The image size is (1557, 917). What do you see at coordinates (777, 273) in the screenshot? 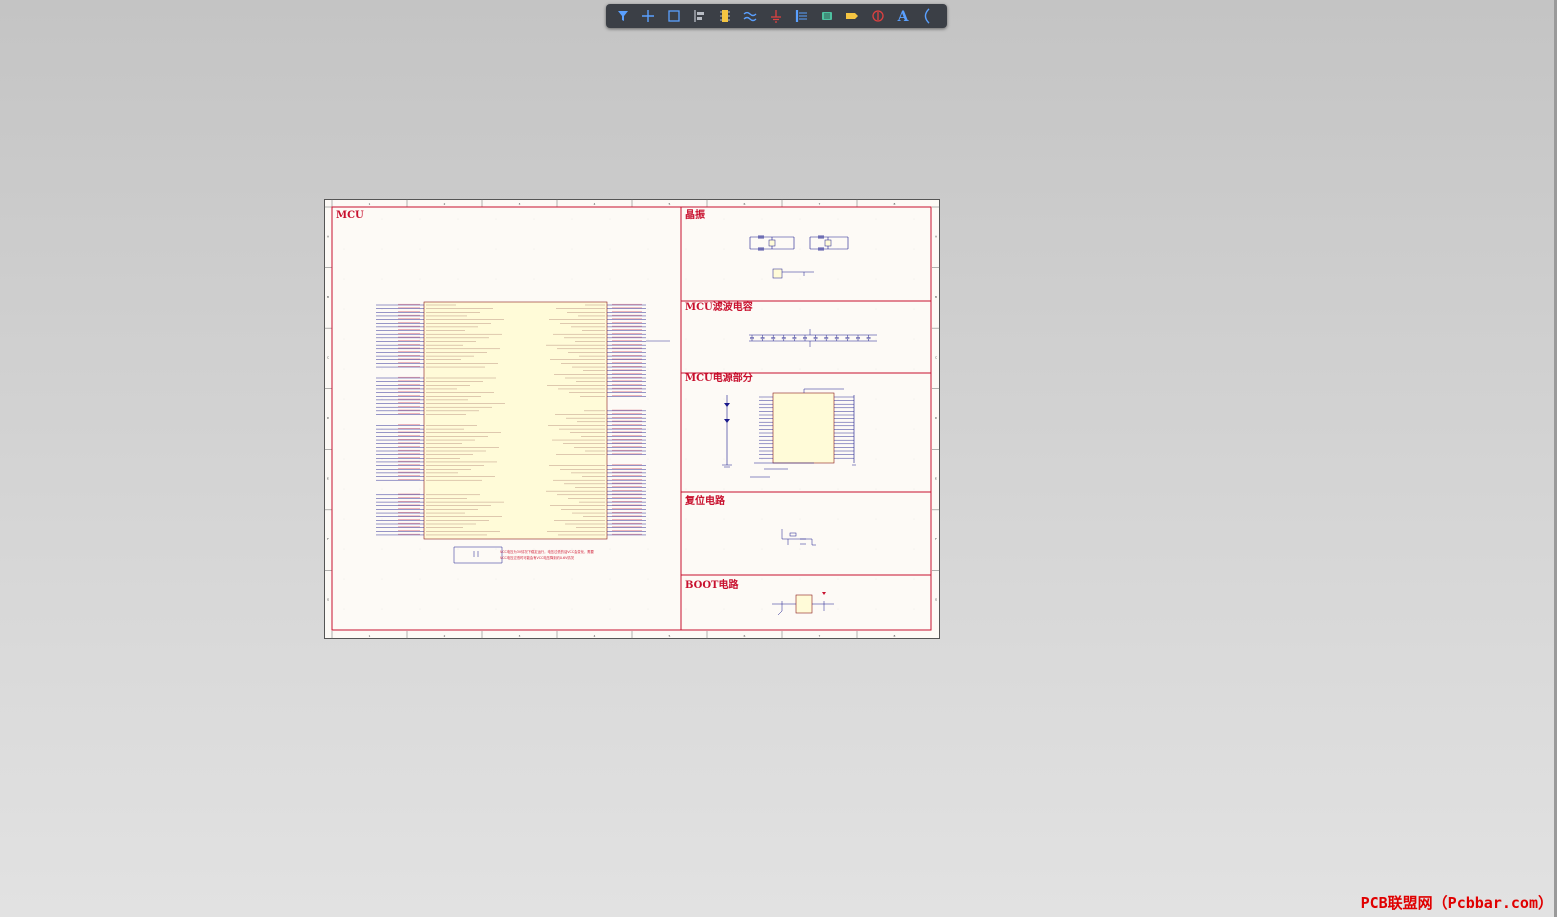
I see `crystal-pll-part` at bounding box center [777, 273].